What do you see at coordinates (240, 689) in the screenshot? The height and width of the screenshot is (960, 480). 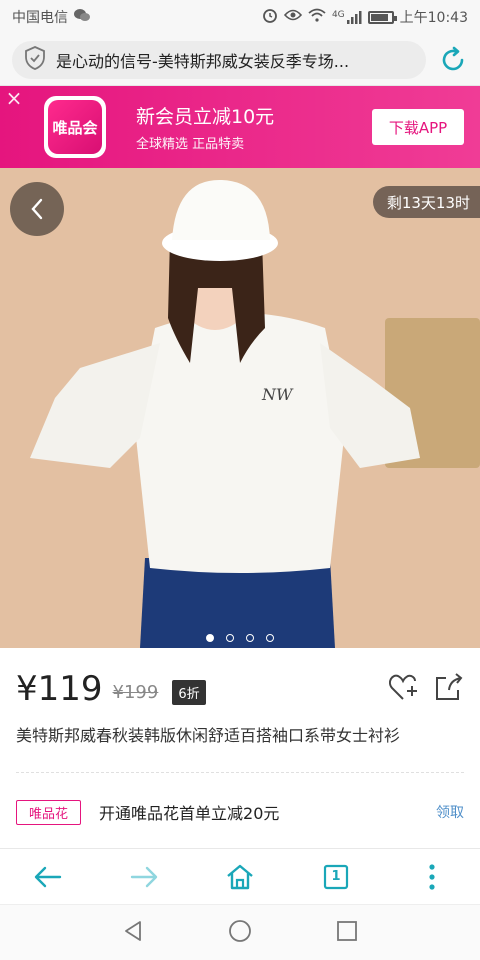 I see `price-row: ¥119 ¥199 6折` at bounding box center [240, 689].